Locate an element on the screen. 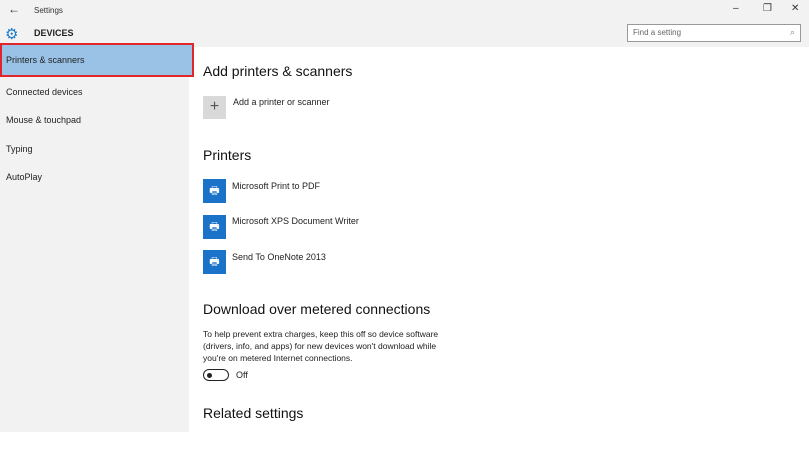 Image resolution: width=809 pixels, height=451 pixels. plus-icon: + is located at coordinates (214, 106).